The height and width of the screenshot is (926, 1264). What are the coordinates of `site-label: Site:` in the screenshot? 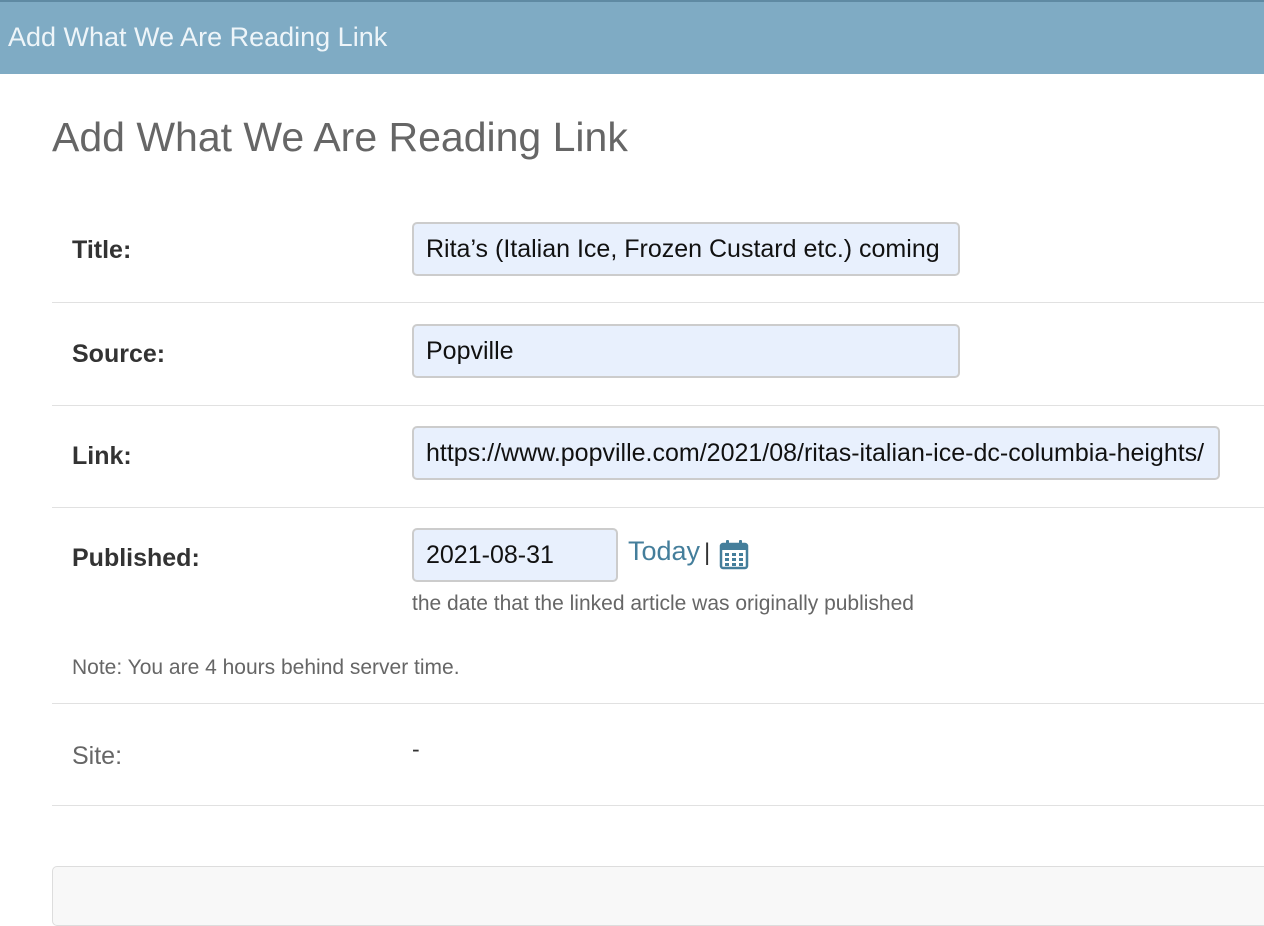 It's located at (97, 756).